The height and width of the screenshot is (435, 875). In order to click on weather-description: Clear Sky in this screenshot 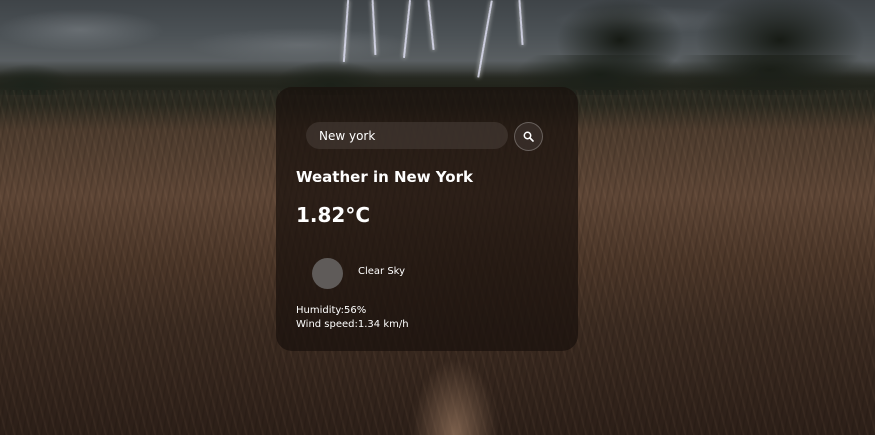, I will do `click(382, 271)`.